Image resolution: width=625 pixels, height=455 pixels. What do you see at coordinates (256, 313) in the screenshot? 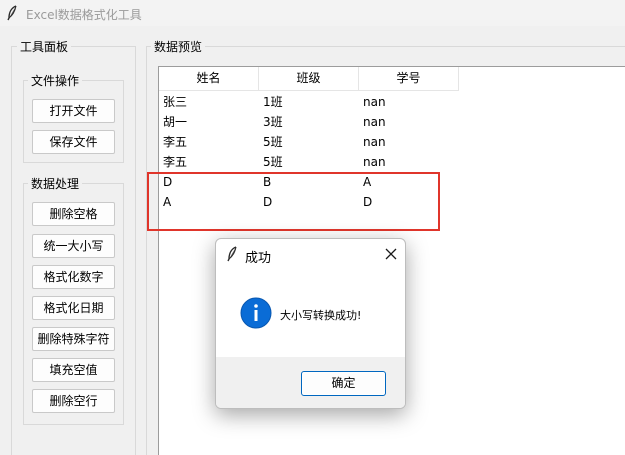
I see `info-icon` at bounding box center [256, 313].